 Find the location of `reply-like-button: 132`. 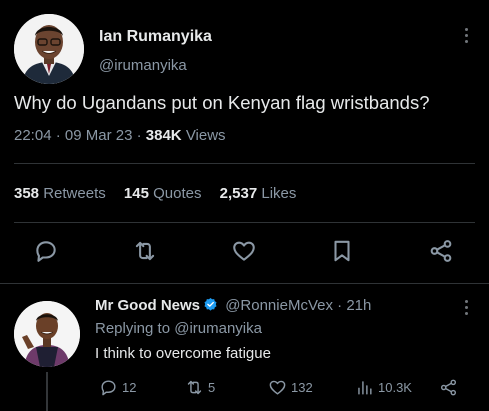

reply-like-button: 132 is located at coordinates (290, 387).